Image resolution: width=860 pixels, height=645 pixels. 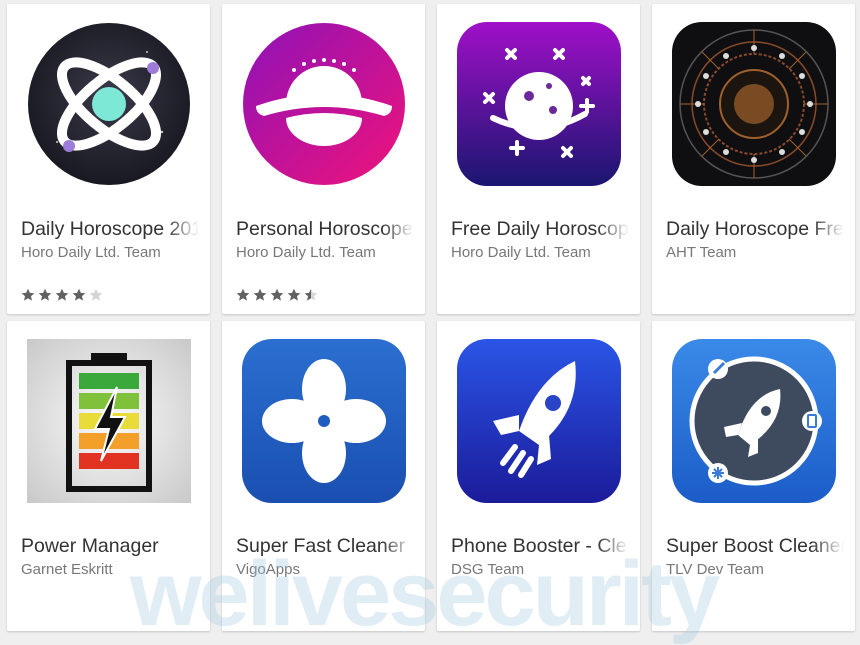 I want to click on app-title: Super Fast Cleaner, so click(x=325, y=546).